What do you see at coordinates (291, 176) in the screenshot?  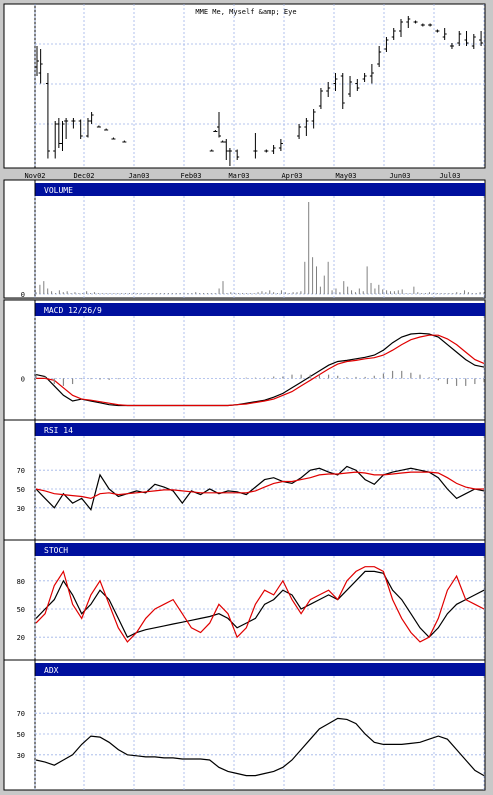 I see `x-tick-label: Apr03` at bounding box center [291, 176].